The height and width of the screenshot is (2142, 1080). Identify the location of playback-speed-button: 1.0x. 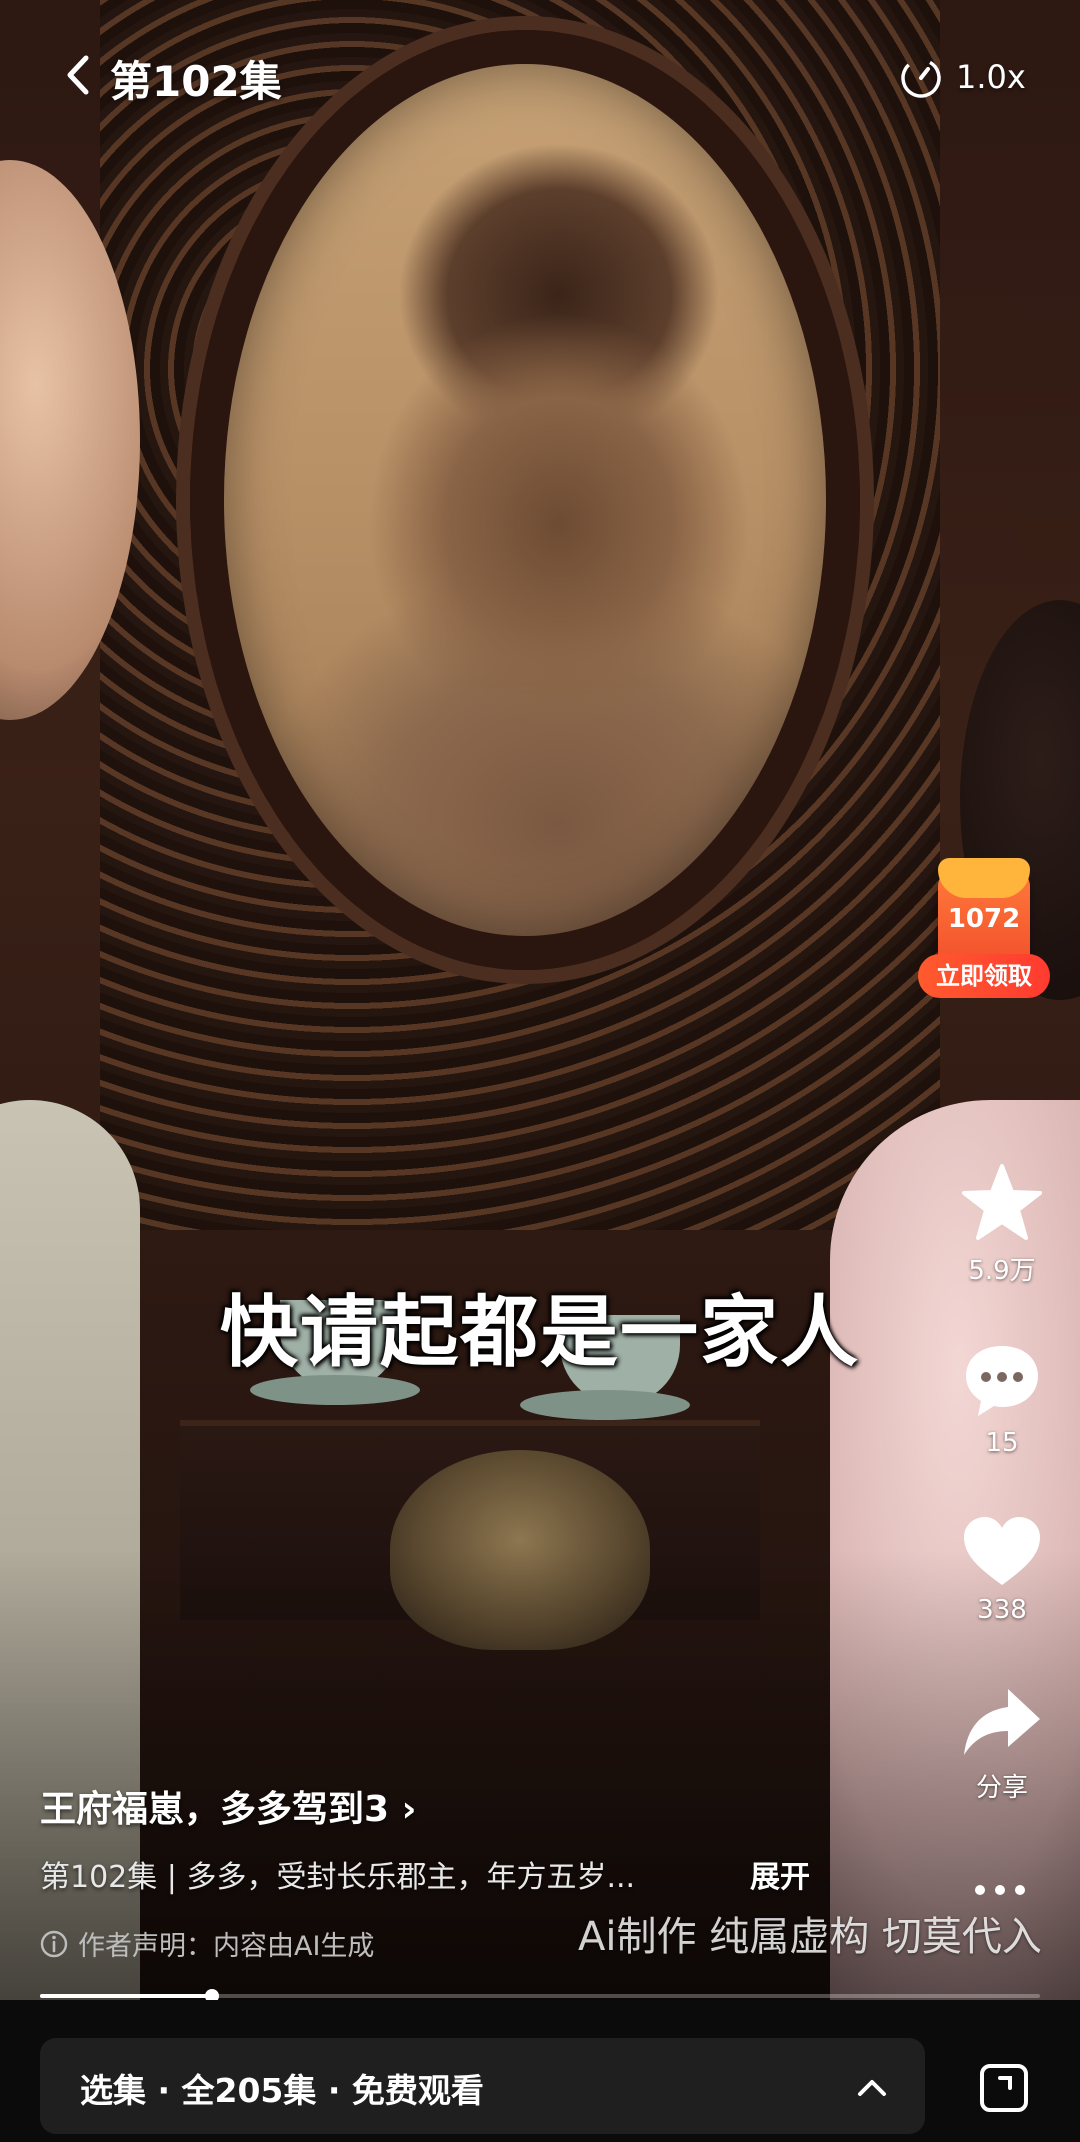
(962, 77).